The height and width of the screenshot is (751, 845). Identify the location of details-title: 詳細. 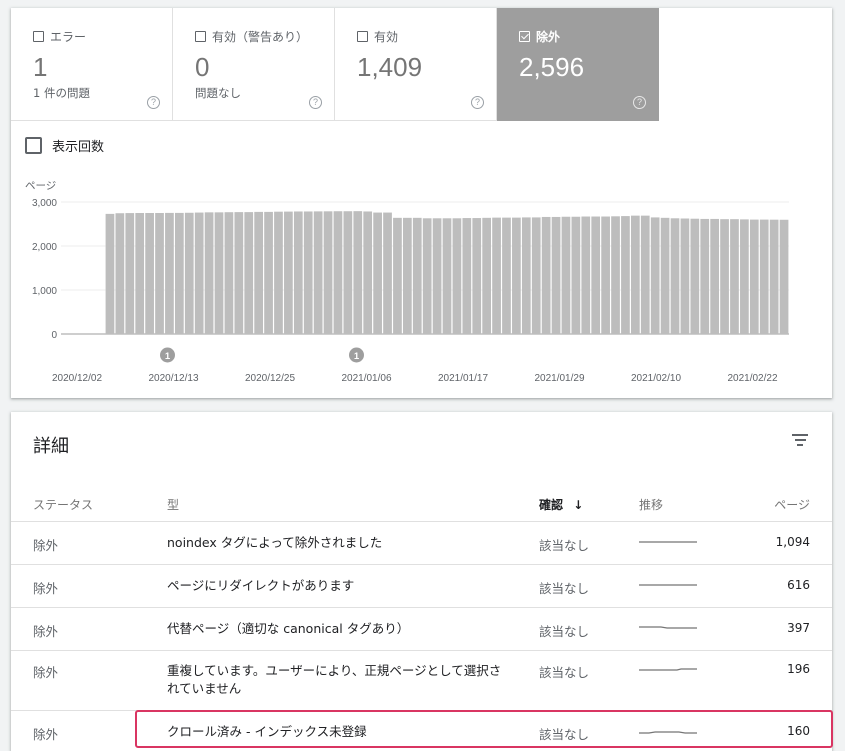
(51, 446).